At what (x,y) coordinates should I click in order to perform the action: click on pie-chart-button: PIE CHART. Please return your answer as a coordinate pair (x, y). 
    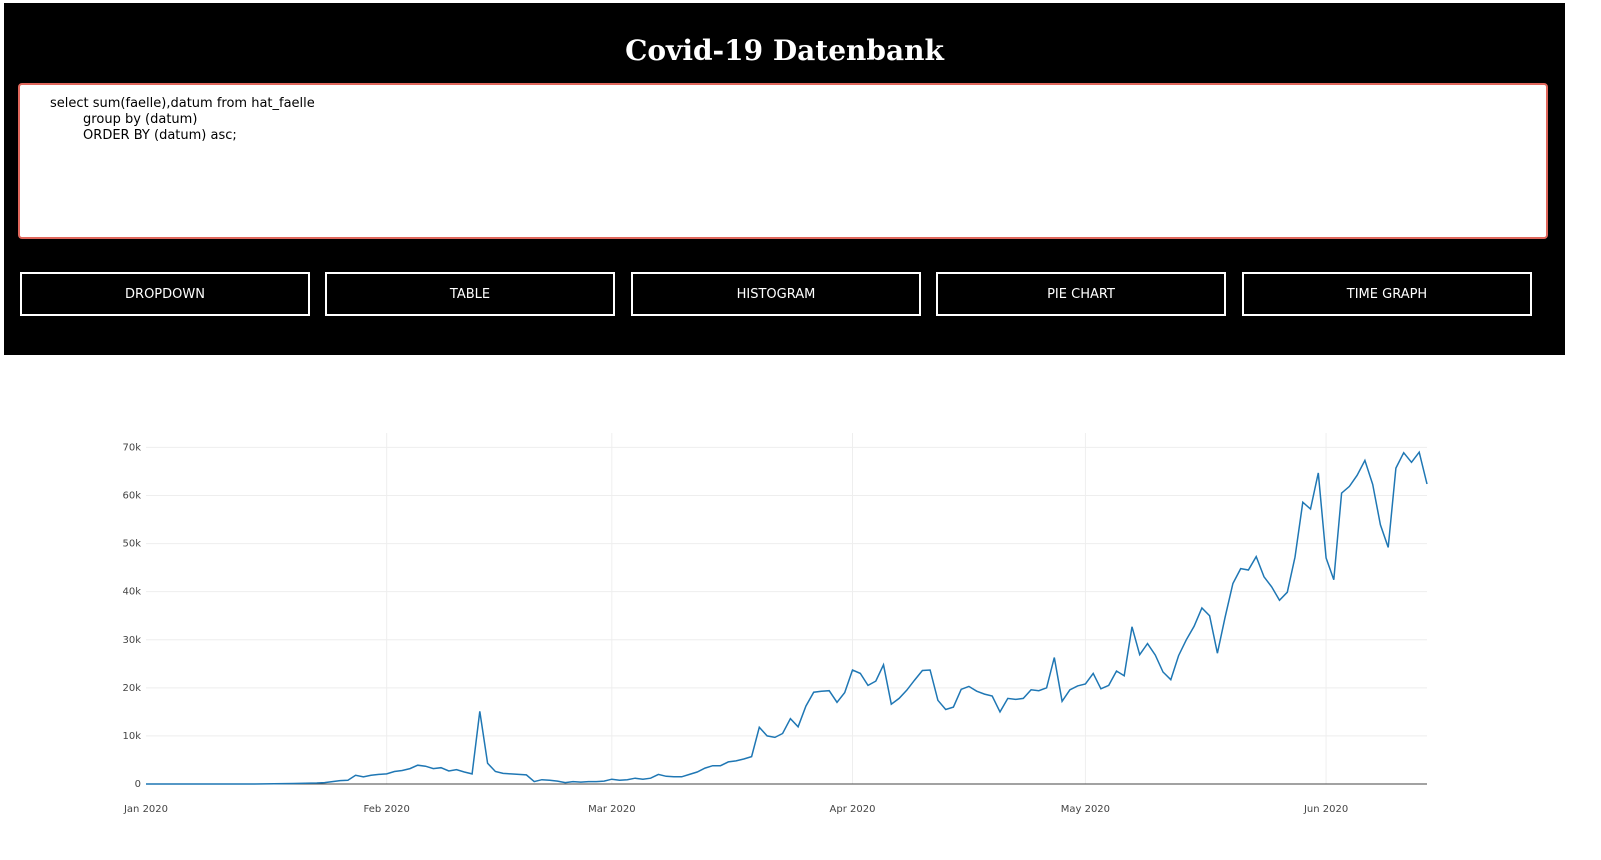
    Looking at the image, I should click on (1081, 294).